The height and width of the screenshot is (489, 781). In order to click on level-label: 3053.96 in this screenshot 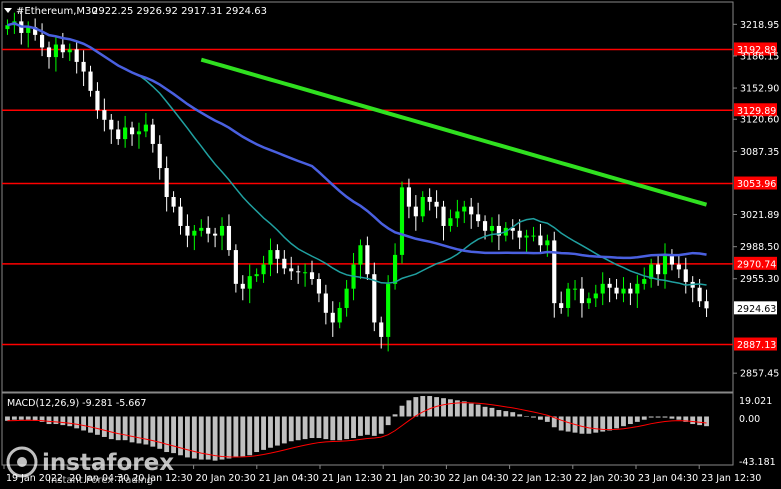, I will do `click(756, 184)`.